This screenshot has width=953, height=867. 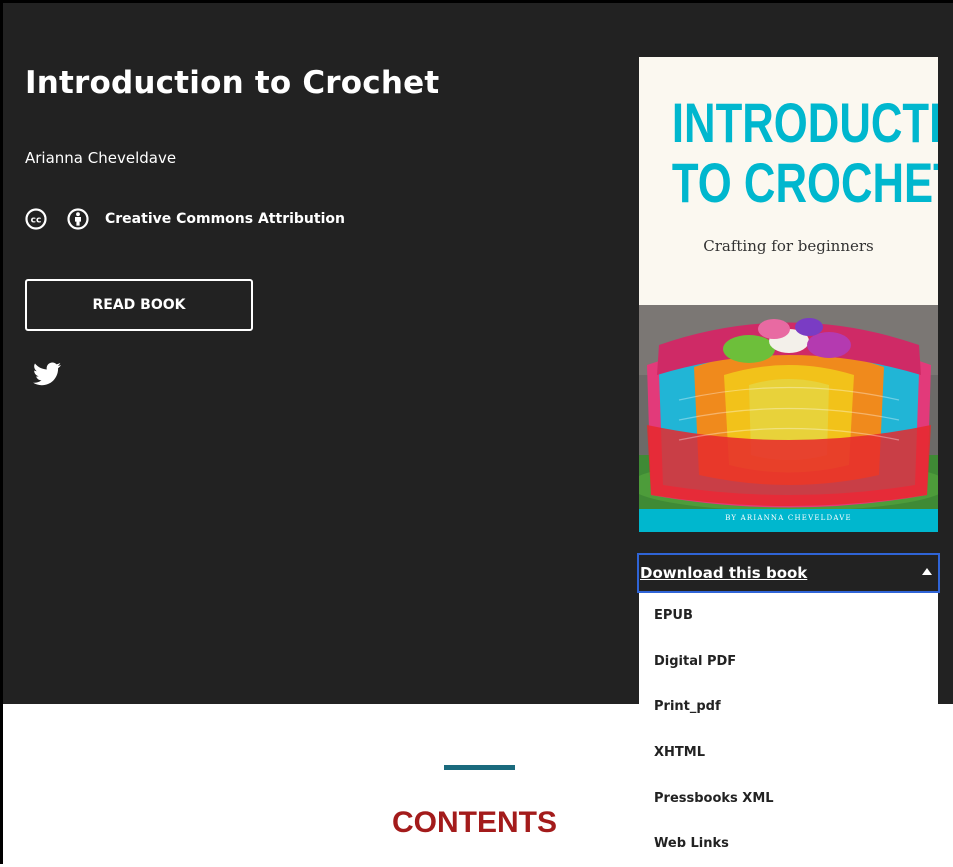 I want to click on cover-title: INTRODUCTION TO CROCHET, so click(x=804, y=152).